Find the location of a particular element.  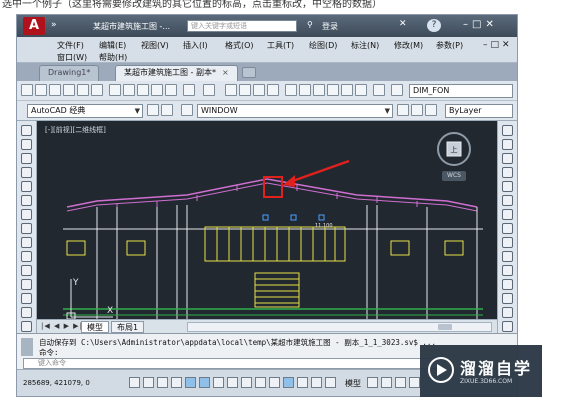

menu-tools: 工具(T) is located at coordinates (280, 45).